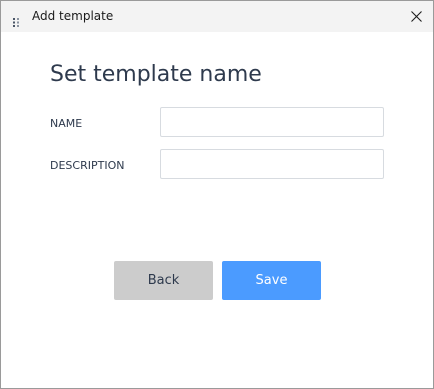  I want to click on app-grip-icon, so click(17, 19).